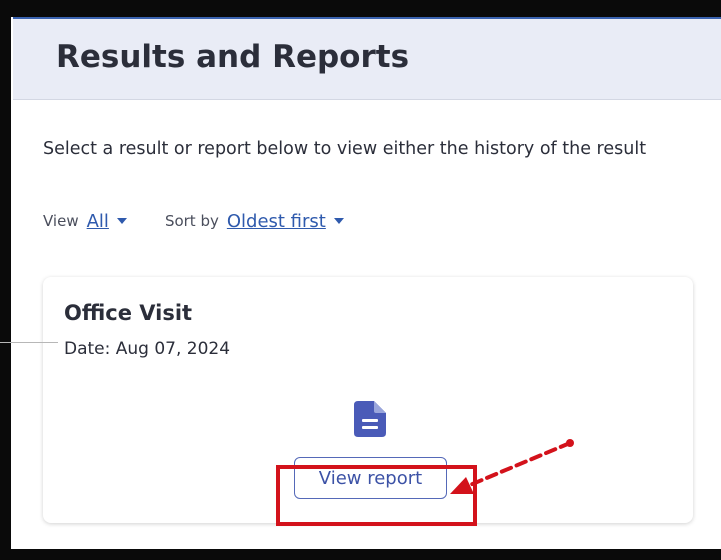  Describe the element at coordinates (360, 554) in the screenshot. I see `window-border-bottom` at that location.